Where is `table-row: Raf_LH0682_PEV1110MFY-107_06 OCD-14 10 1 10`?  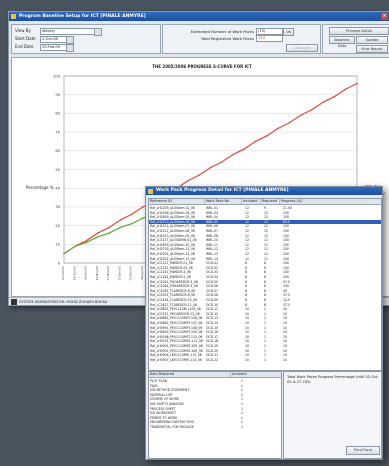 table-row: Raf_LH0682_PEV1110MFY-107_06 OCD-14 10 1 10 is located at coordinates (265, 323).